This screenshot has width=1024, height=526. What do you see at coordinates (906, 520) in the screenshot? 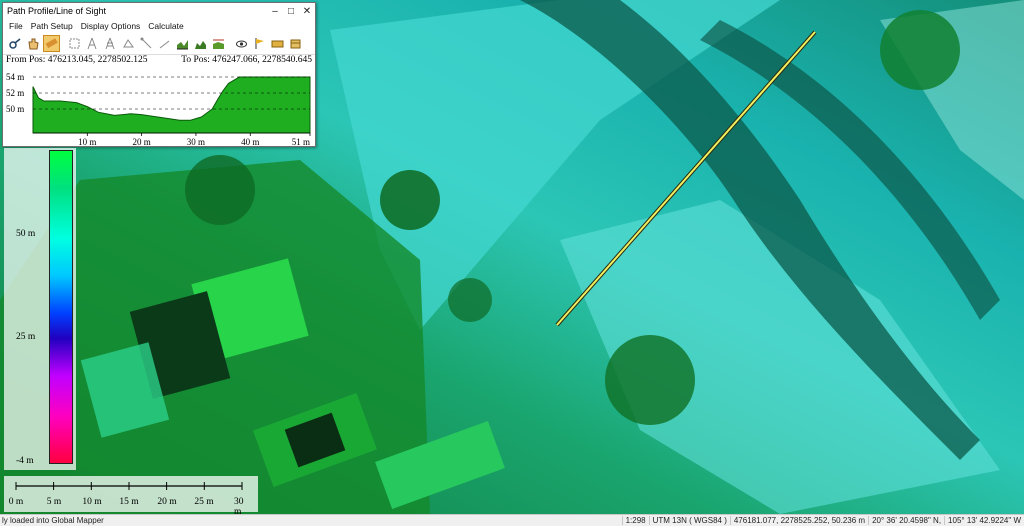
I see `status-latitude: 20° 36' 20.4598" N,` at bounding box center [906, 520].